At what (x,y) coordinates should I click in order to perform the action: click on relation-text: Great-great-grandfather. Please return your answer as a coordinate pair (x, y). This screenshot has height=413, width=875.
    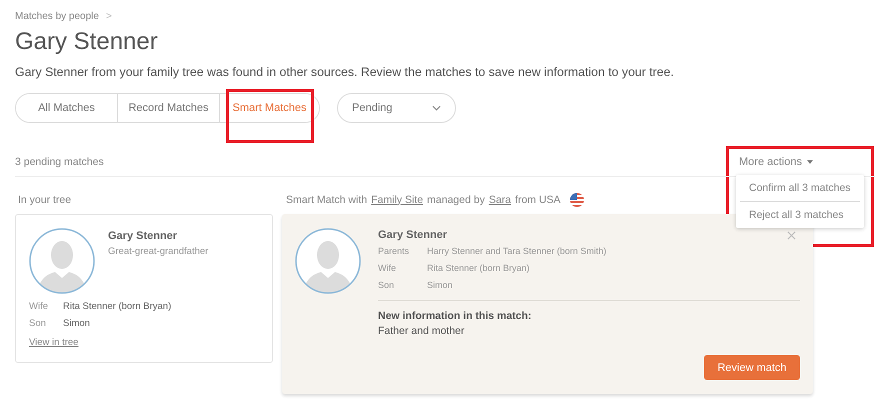
    Looking at the image, I should click on (158, 251).